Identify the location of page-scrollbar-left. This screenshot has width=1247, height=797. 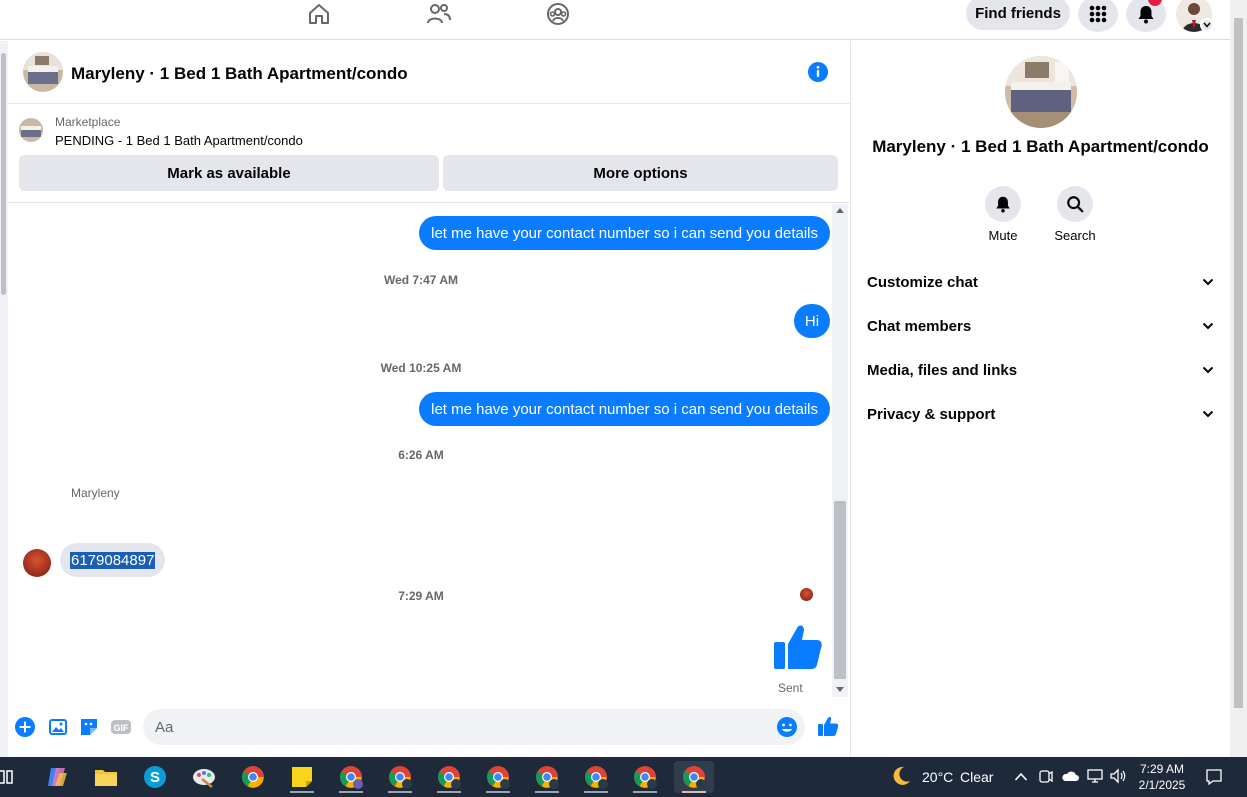
(4, 399).